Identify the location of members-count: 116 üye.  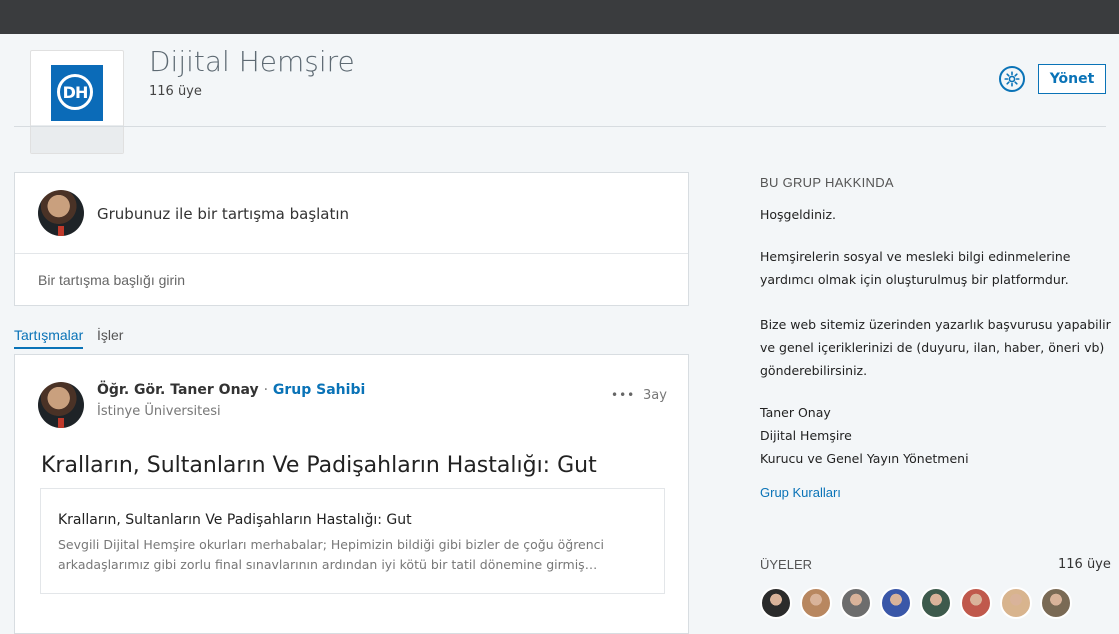
(1084, 564).